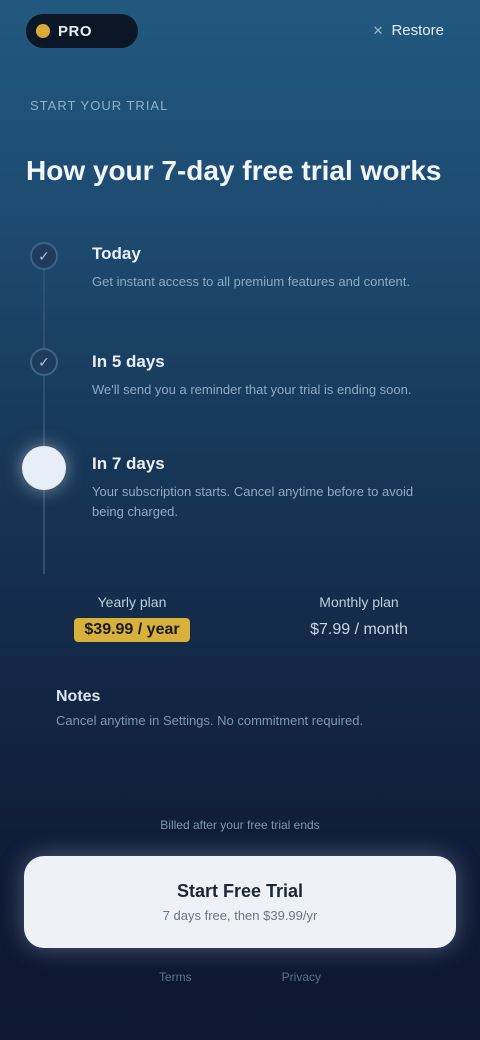 Image resolution: width=480 pixels, height=1040 pixels. What do you see at coordinates (240, 891) in the screenshot?
I see `cta-label: Start Free Trial` at bounding box center [240, 891].